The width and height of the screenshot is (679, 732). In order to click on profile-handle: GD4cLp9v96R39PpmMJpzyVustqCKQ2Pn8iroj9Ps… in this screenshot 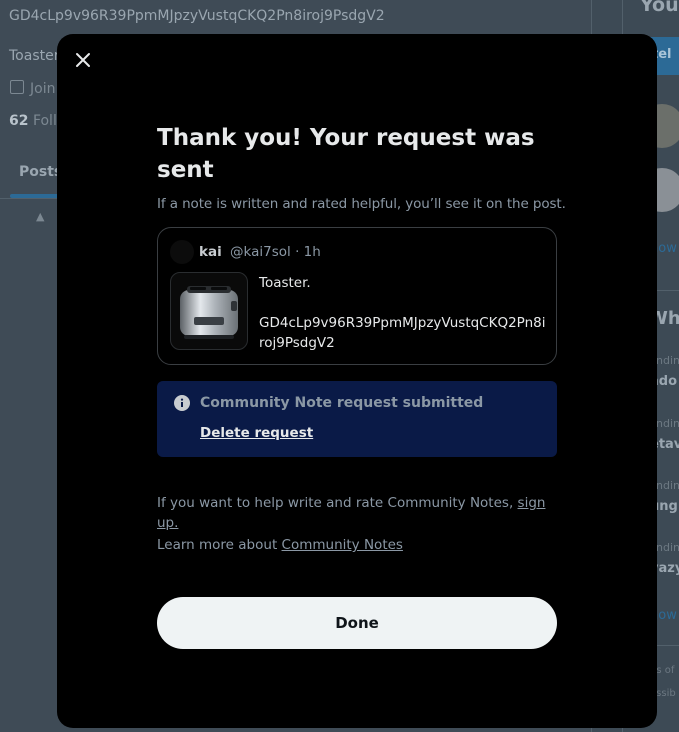, I will do `click(197, 16)`.